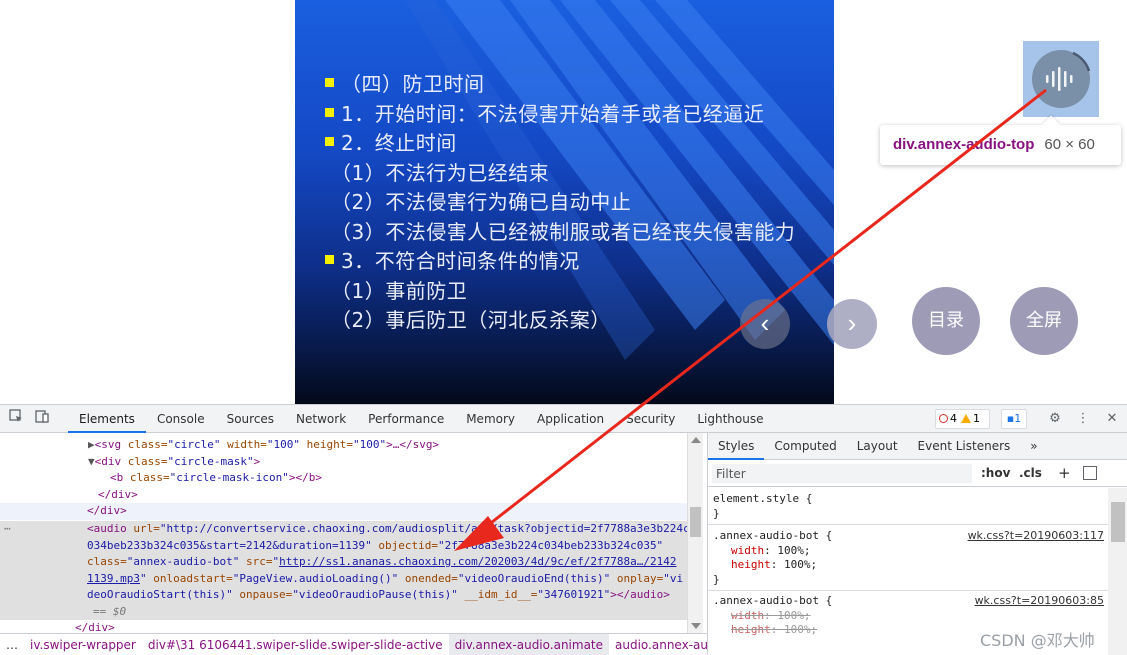 This screenshot has height=655, width=1127. I want to click on inspect-tooltip: div.annex-audio-top 60 × 60, so click(1000, 145).